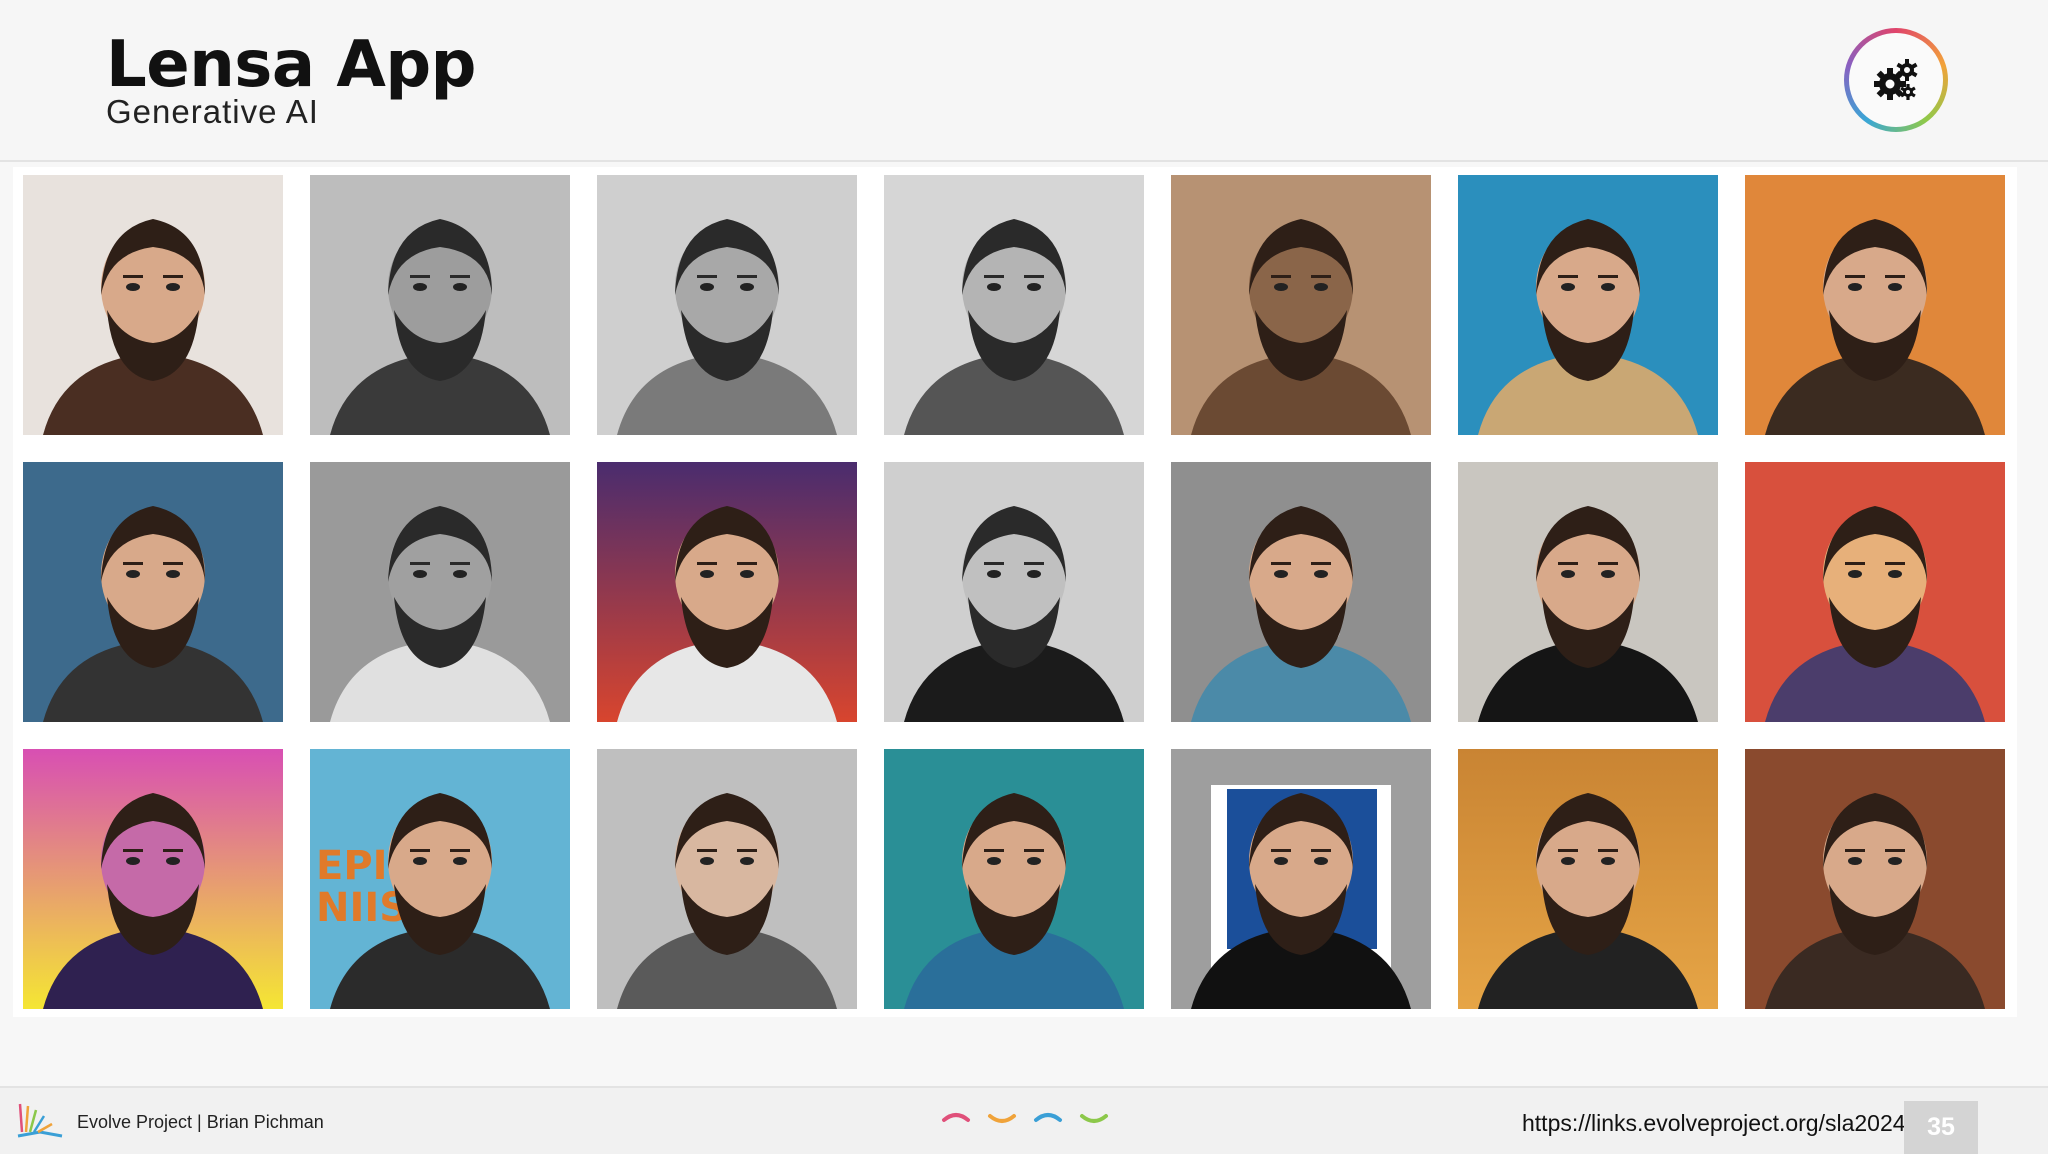 Image resolution: width=2048 pixels, height=1154 pixels. Describe the element at coordinates (200, 1122) in the screenshot. I see `footer-credit: Evolve Project | Brian Pichman` at that location.